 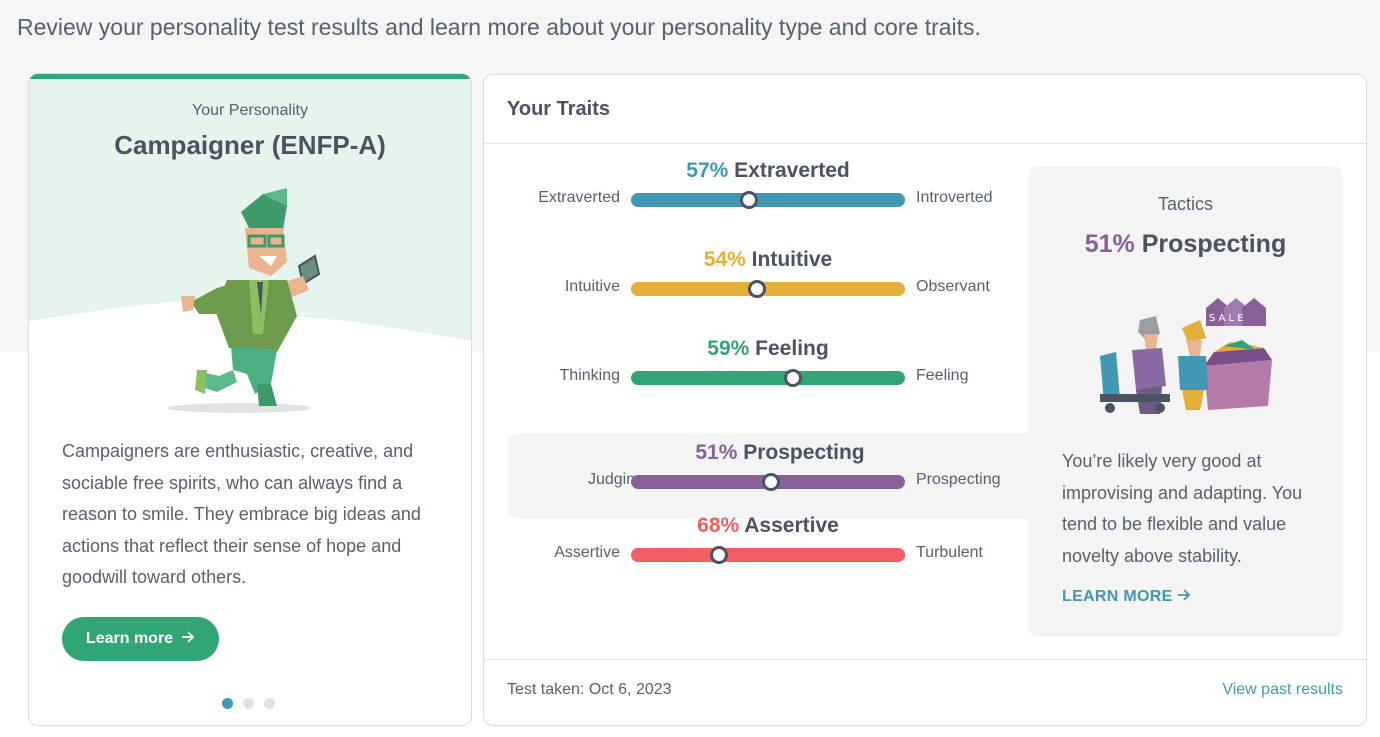 I want to click on trait-title: 54% Intuitive, so click(x=768, y=260).